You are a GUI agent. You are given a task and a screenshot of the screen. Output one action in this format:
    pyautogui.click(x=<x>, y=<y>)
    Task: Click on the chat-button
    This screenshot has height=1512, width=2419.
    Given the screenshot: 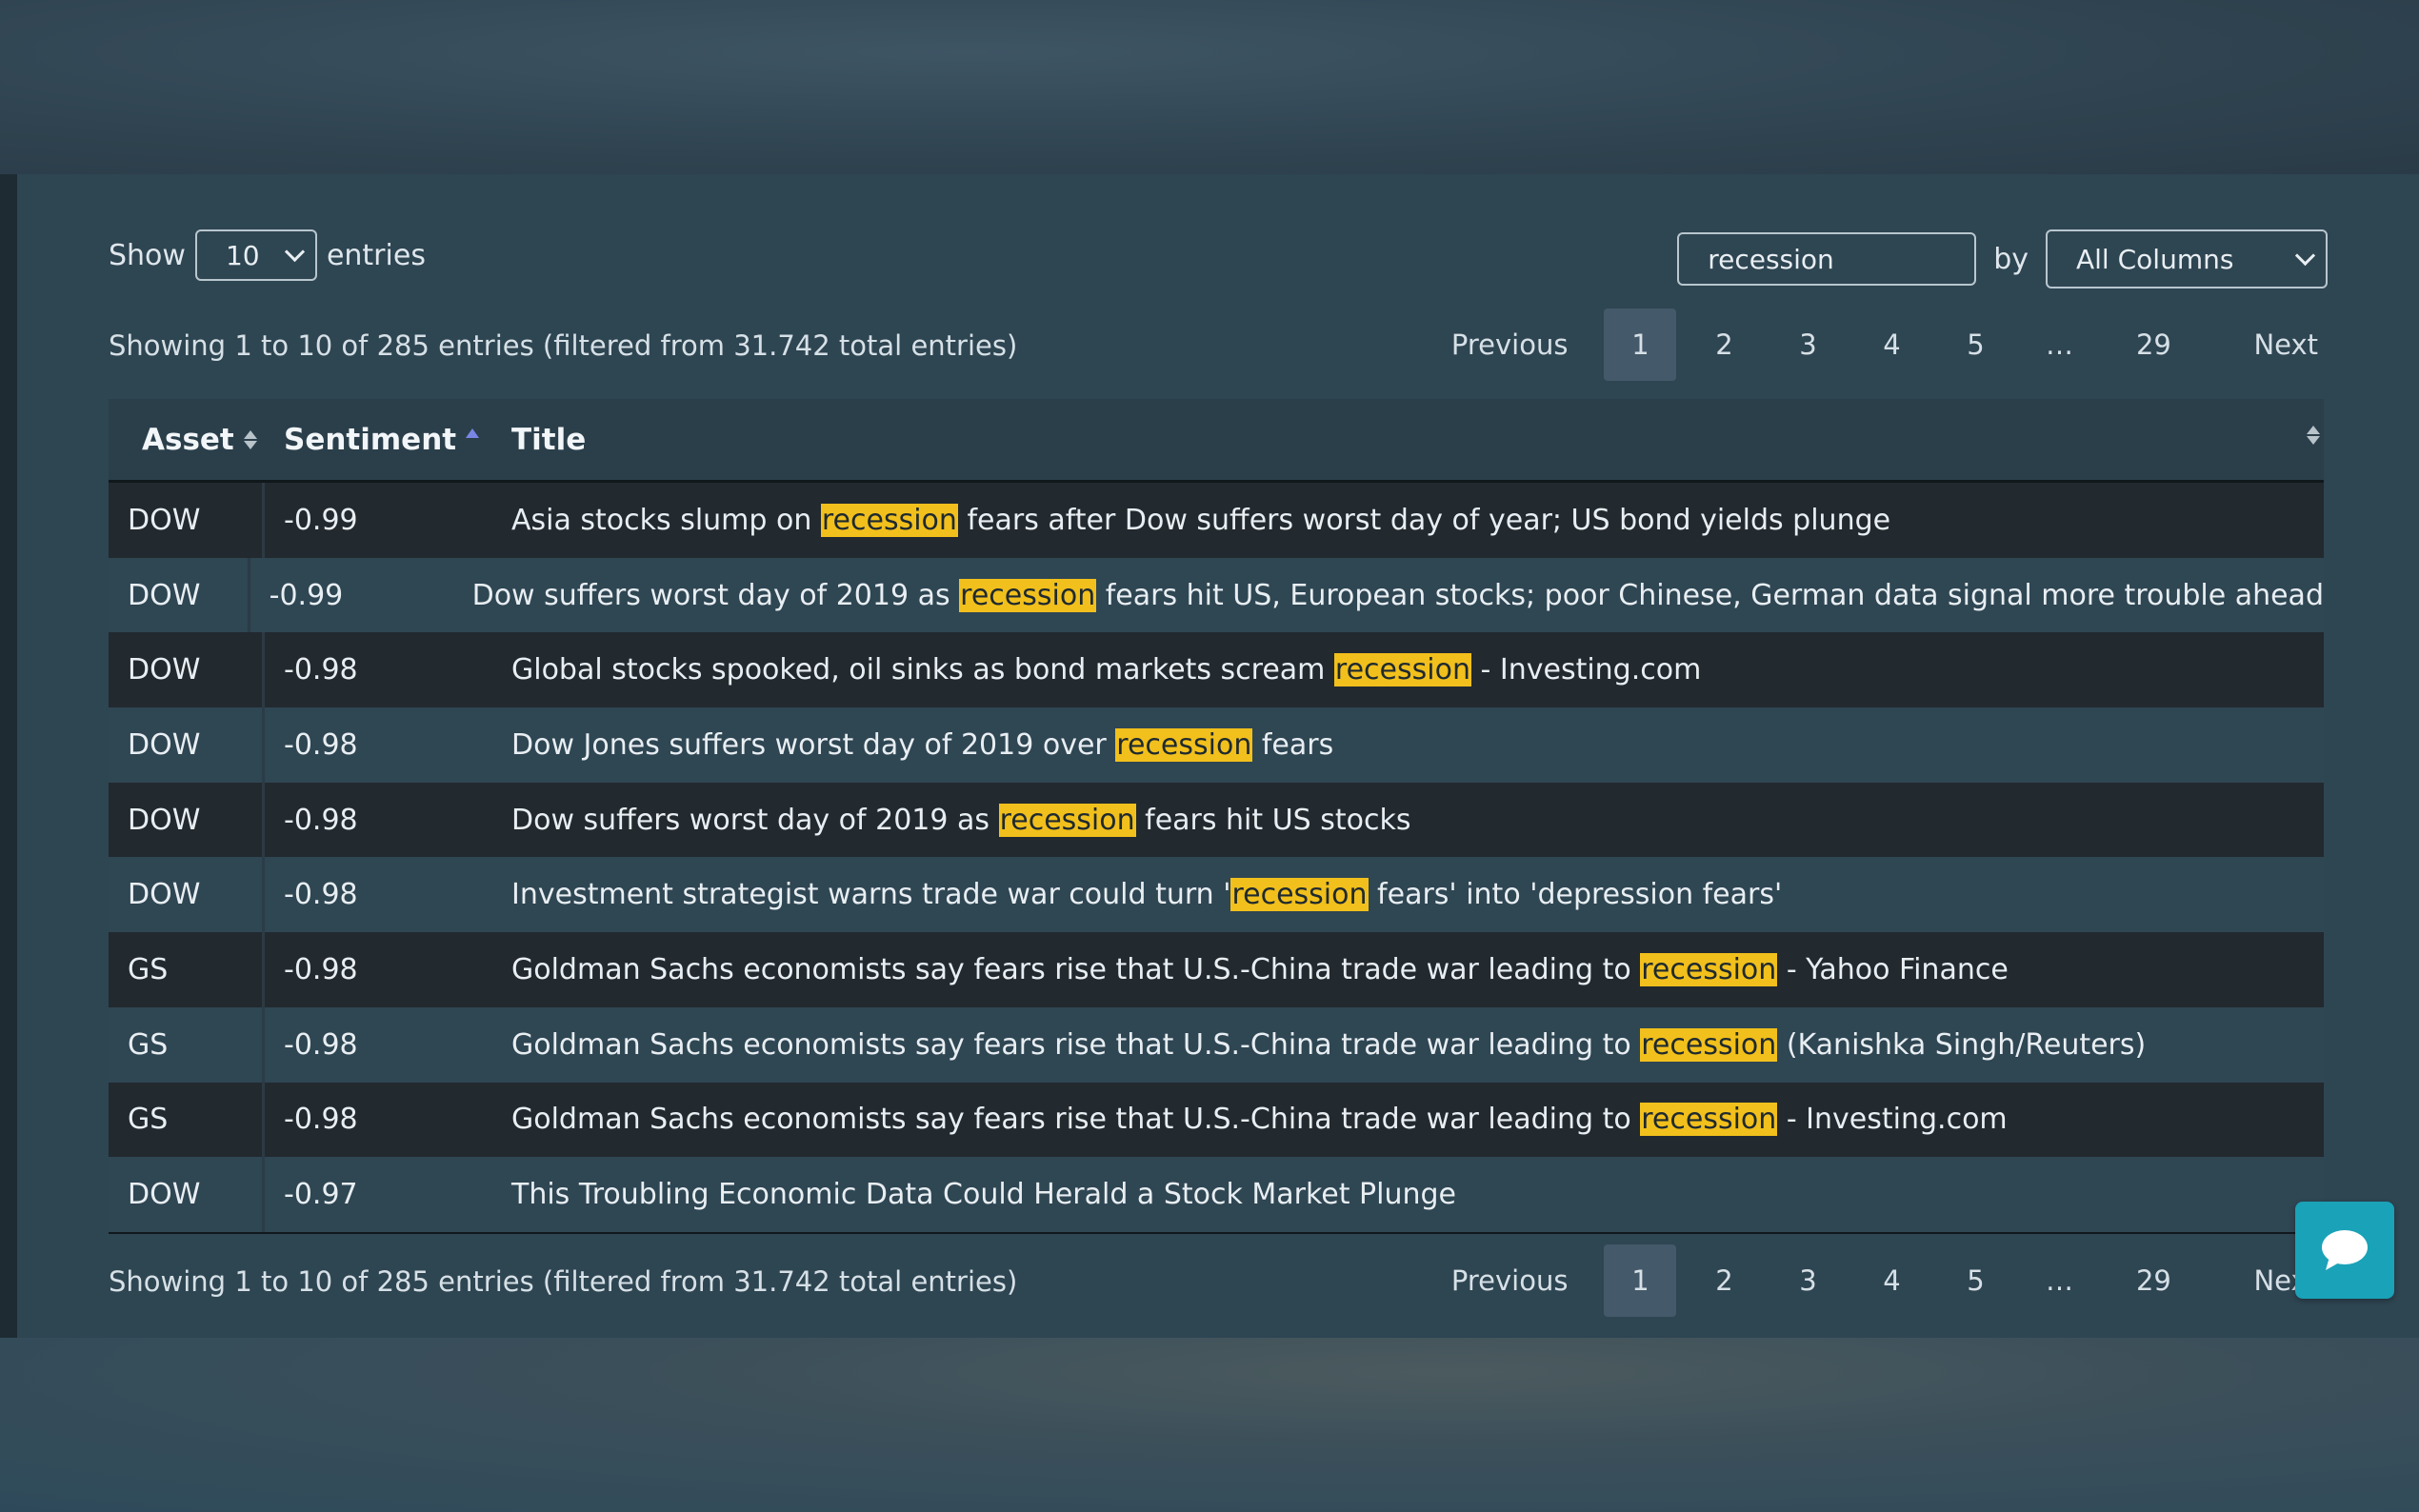 What is the action you would take?
    pyautogui.click(x=2344, y=1250)
    